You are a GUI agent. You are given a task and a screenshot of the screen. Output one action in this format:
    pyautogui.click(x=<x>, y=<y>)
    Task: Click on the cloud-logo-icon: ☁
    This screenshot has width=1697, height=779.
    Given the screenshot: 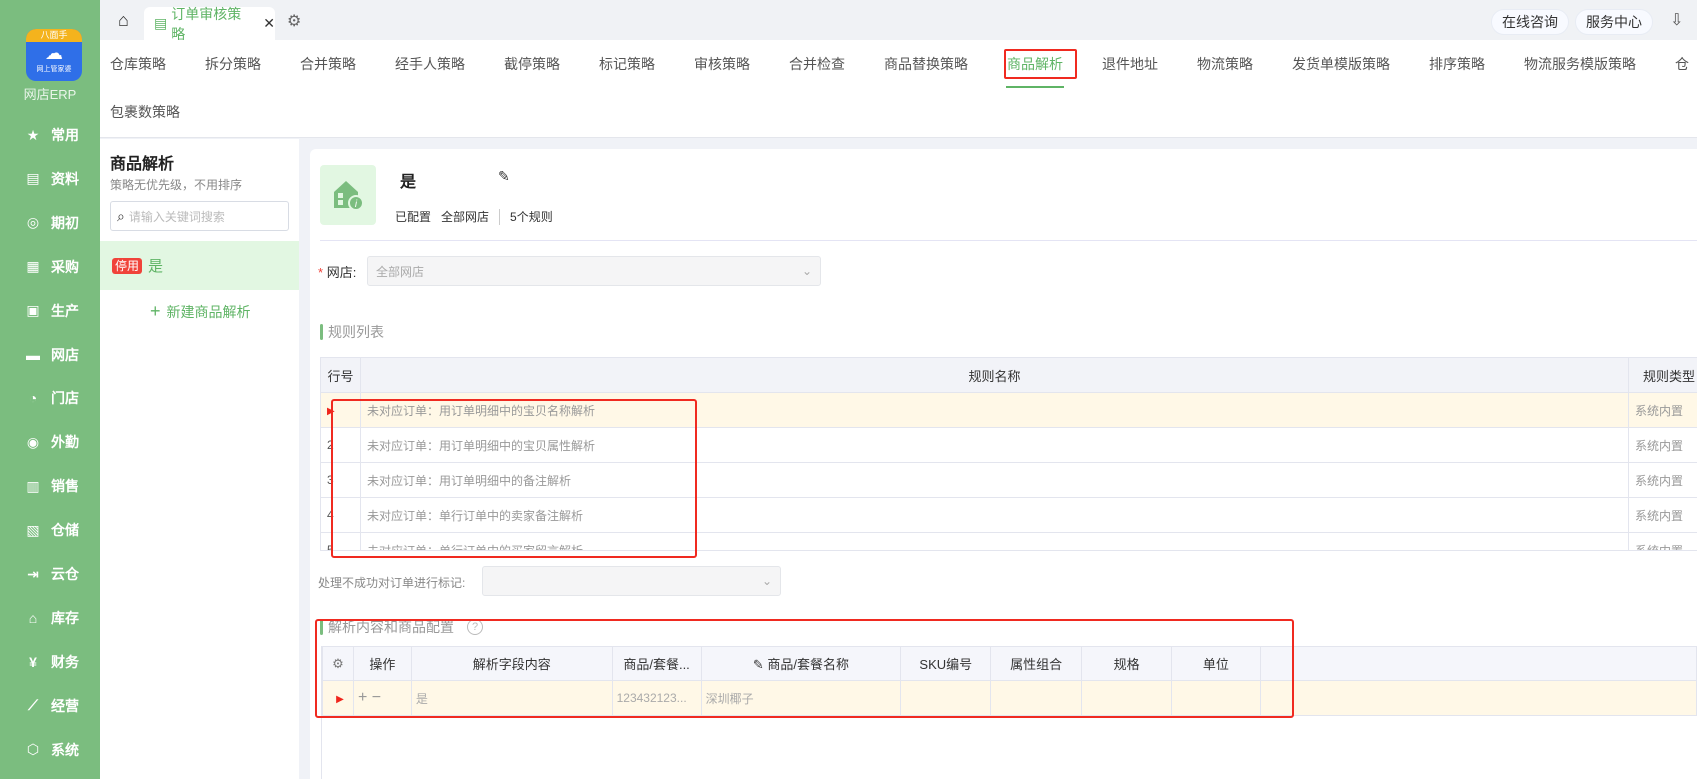 What is the action you would take?
    pyautogui.click(x=54, y=53)
    